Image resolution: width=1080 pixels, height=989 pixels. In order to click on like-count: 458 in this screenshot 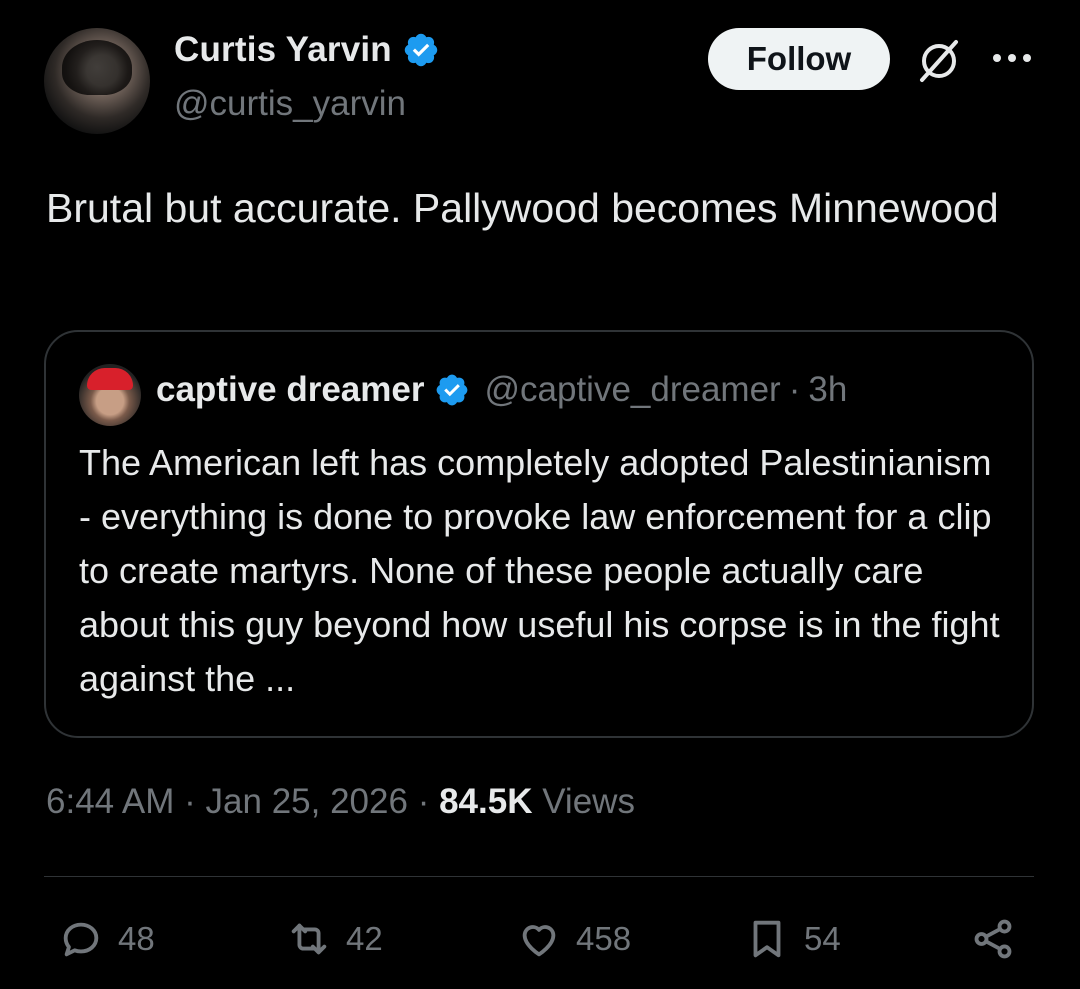, I will do `click(604, 938)`.